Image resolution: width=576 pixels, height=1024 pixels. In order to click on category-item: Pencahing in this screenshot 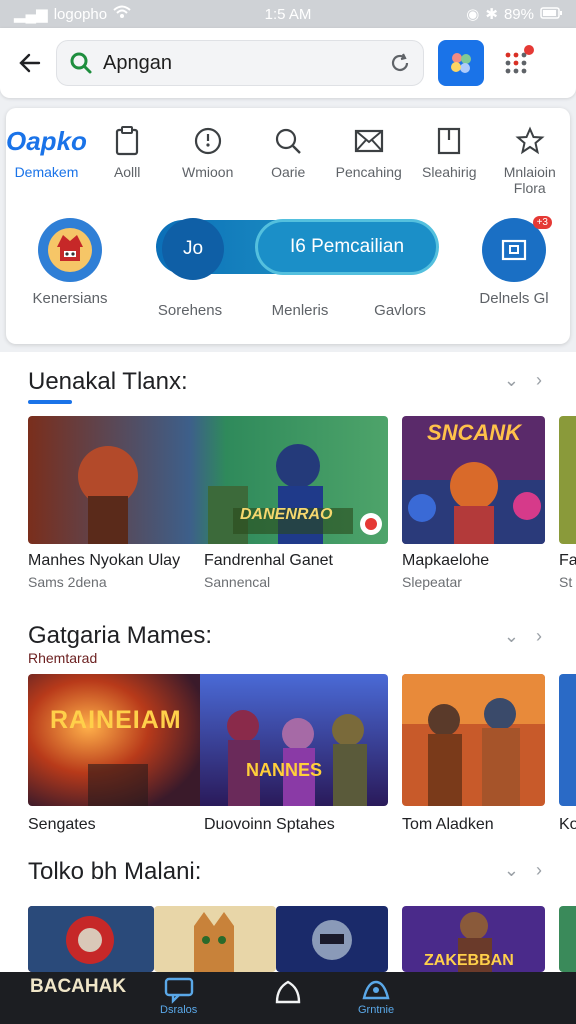, I will do `click(368, 163)`.